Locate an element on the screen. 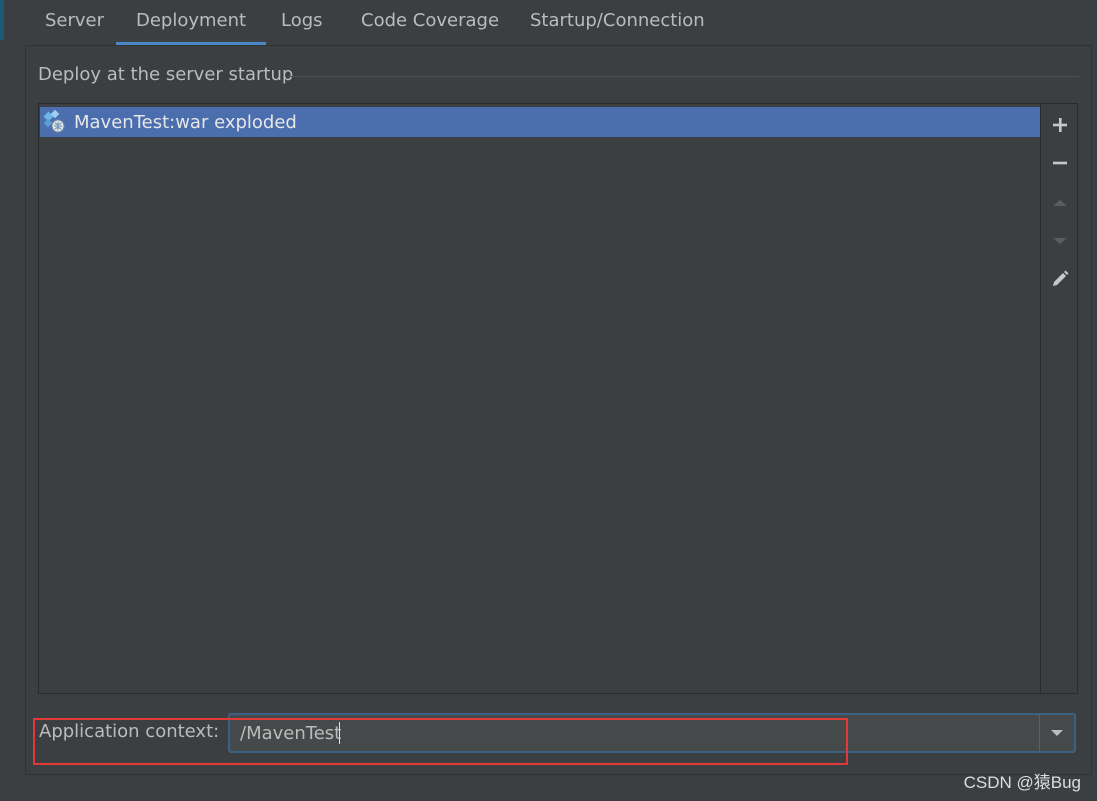 This screenshot has height=801, width=1097. section-title: Deploy at the server startup is located at coordinates (166, 74).